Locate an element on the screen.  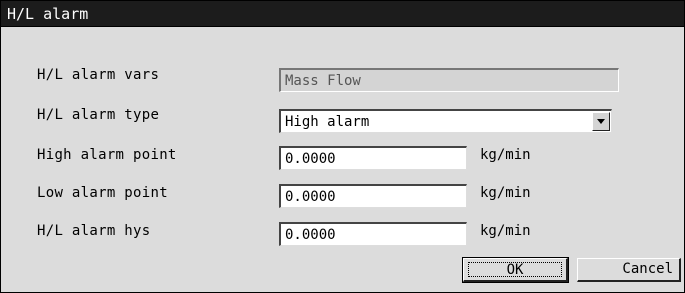
alarm-type-value: High alarm is located at coordinates (327, 122).